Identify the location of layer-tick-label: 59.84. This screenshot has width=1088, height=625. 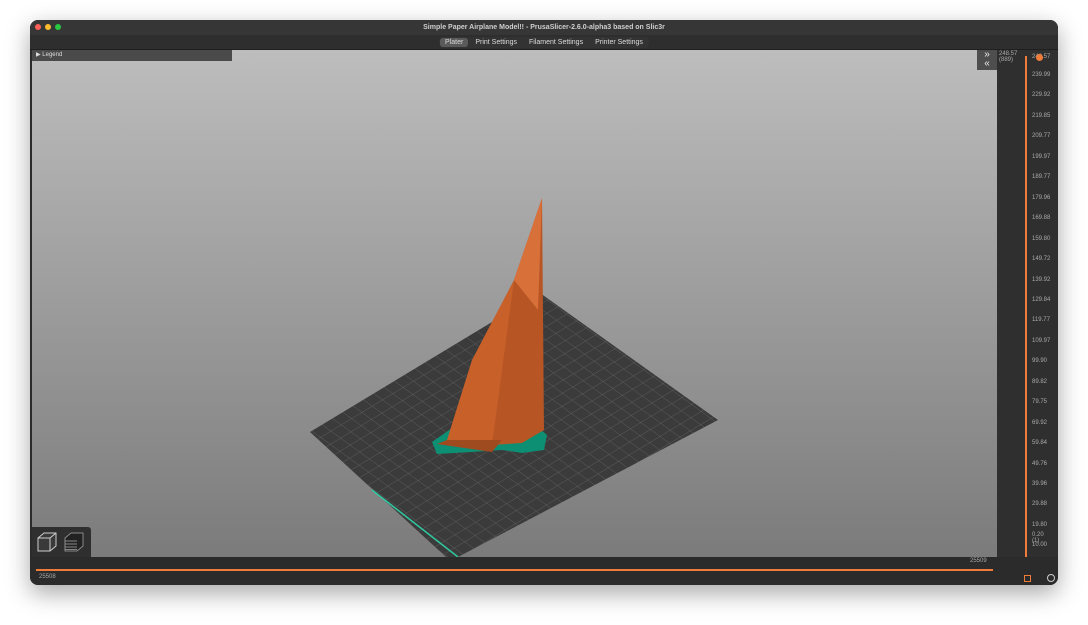
(1040, 443).